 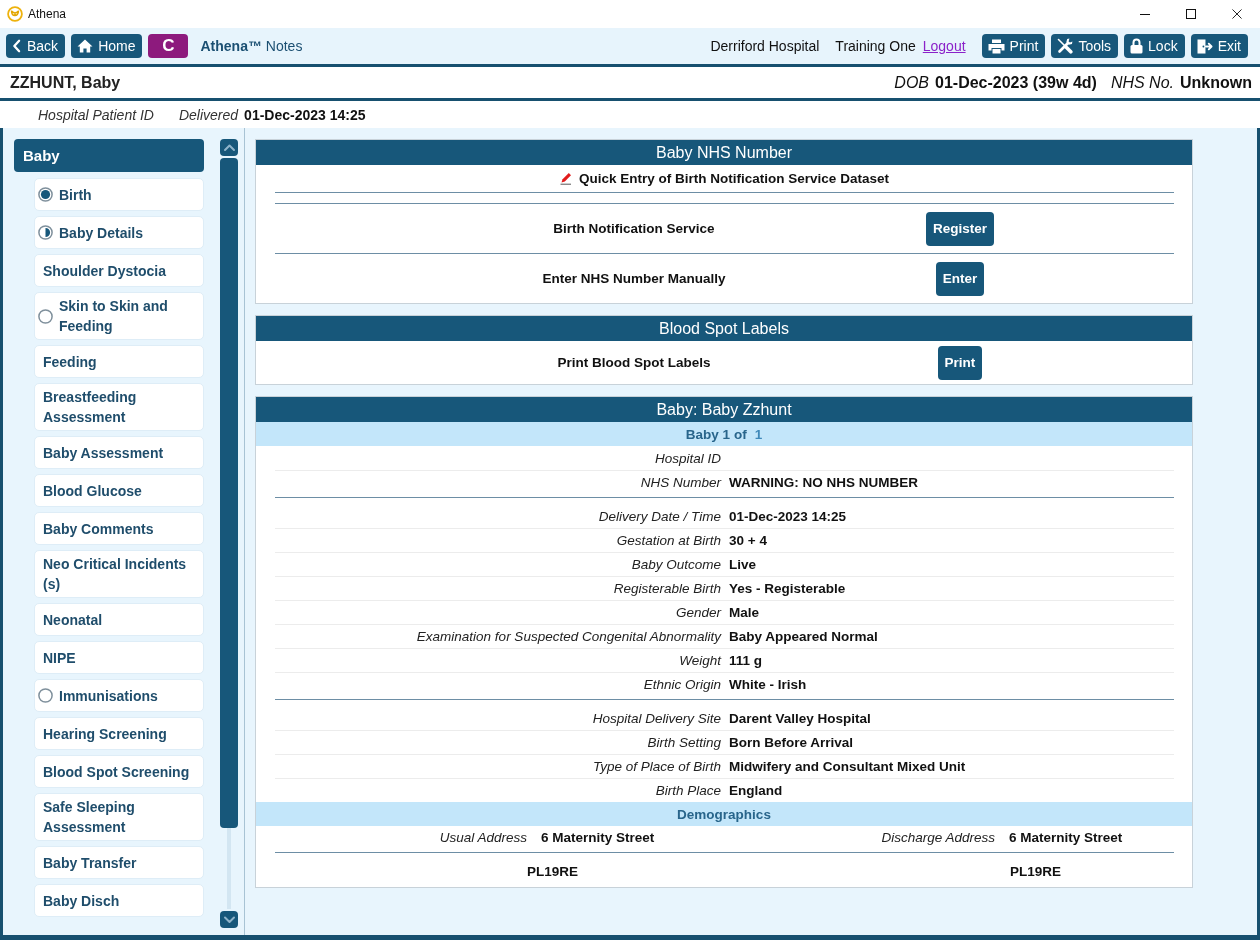 What do you see at coordinates (1013, 46) in the screenshot?
I see `print-button: Print` at bounding box center [1013, 46].